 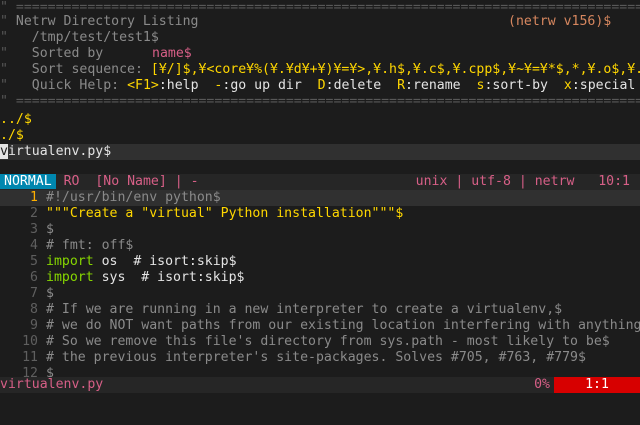 I want to click on dir-entry-parent: ../$, so click(x=320, y=120).